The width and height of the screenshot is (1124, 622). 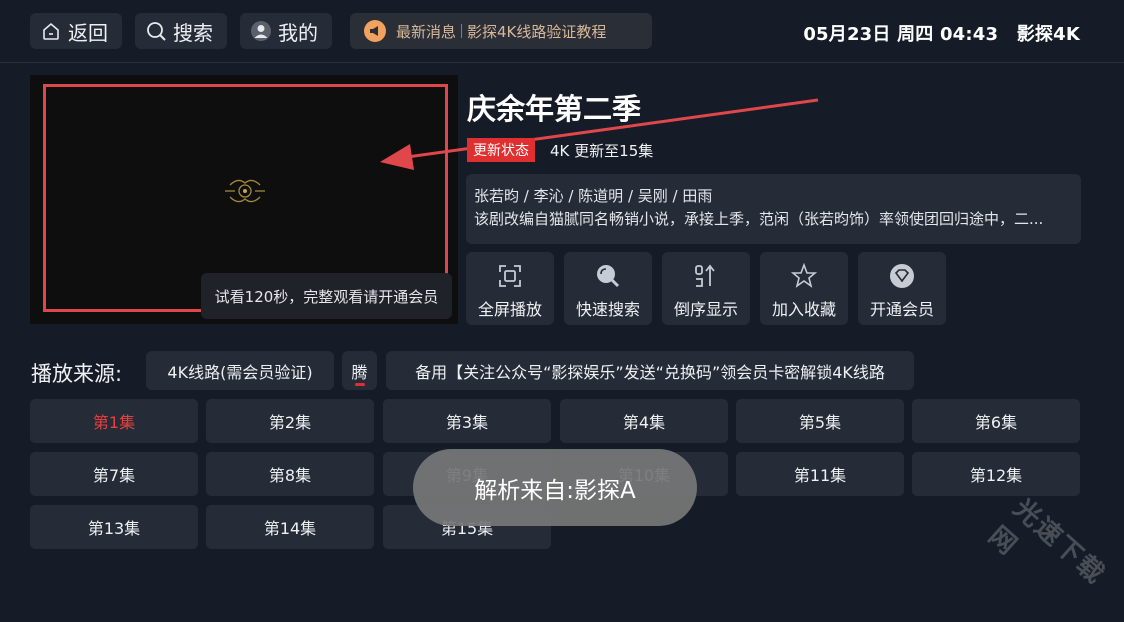 I want to click on status-clock: 05月23日 周四 04:43 影探4K, so click(x=941, y=33).